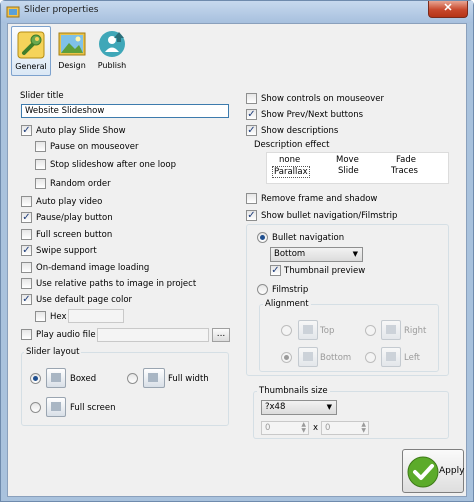 This screenshot has height=502, width=474. I want to click on thumb-height-stepper: 0 ▲ ▼, so click(345, 428).